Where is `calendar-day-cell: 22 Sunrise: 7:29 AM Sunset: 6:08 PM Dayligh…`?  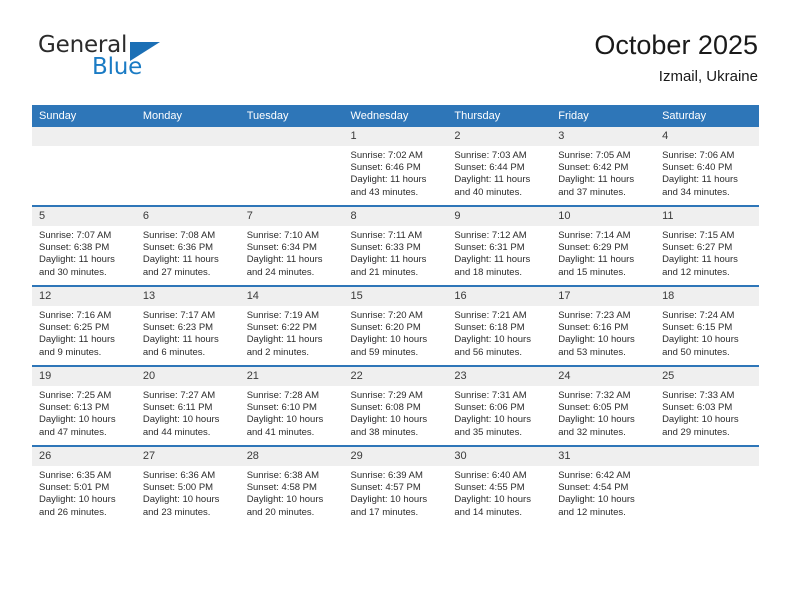 calendar-day-cell: 22 Sunrise: 7:29 AM Sunset: 6:08 PM Dayligh… is located at coordinates (395, 405).